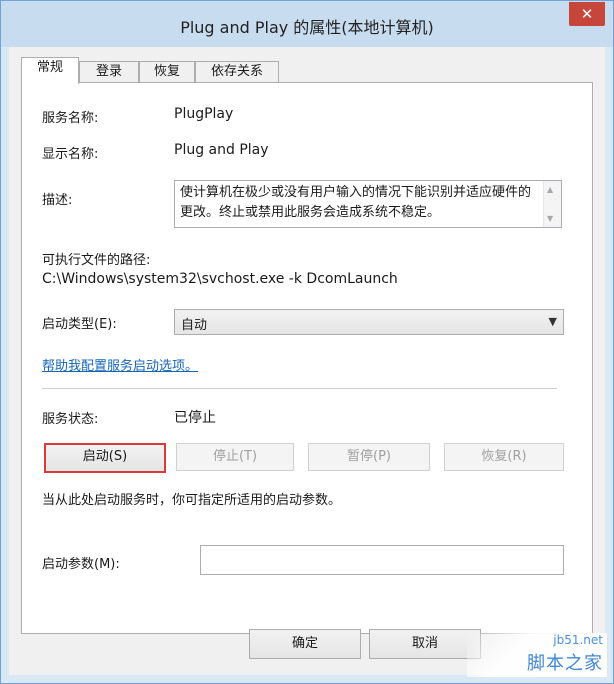  Describe the element at coordinates (96, 260) in the screenshot. I see `path-label: 可执行文件的路径:` at that location.